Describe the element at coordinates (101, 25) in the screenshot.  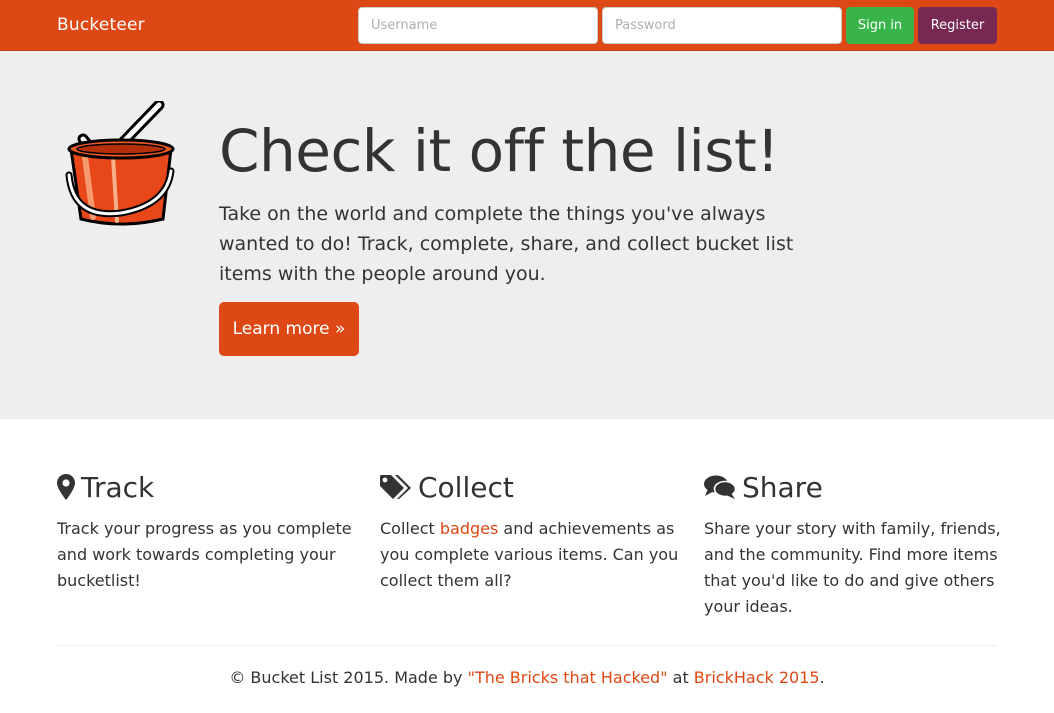
I see `brand-link: Bucketeer` at that location.